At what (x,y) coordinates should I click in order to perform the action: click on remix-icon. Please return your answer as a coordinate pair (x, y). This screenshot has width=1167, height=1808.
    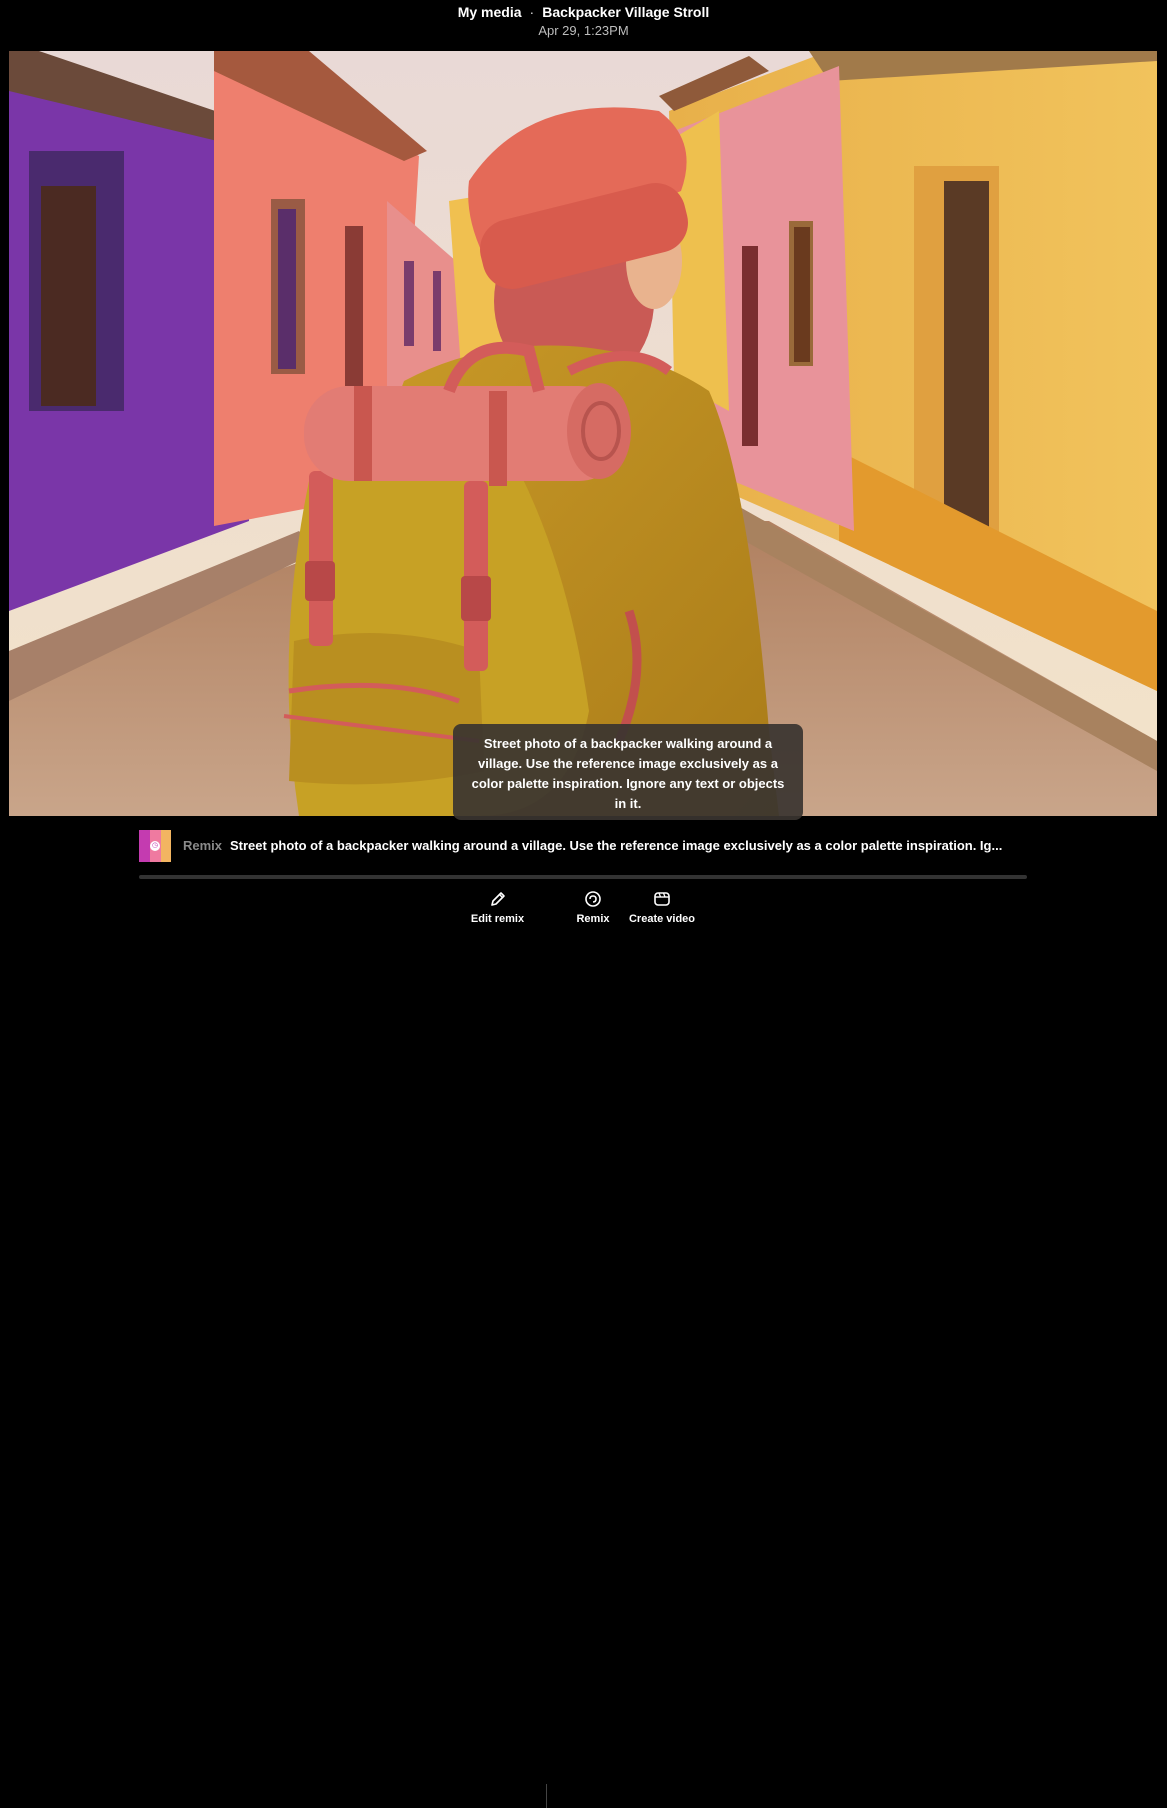
    Looking at the image, I should click on (593, 899).